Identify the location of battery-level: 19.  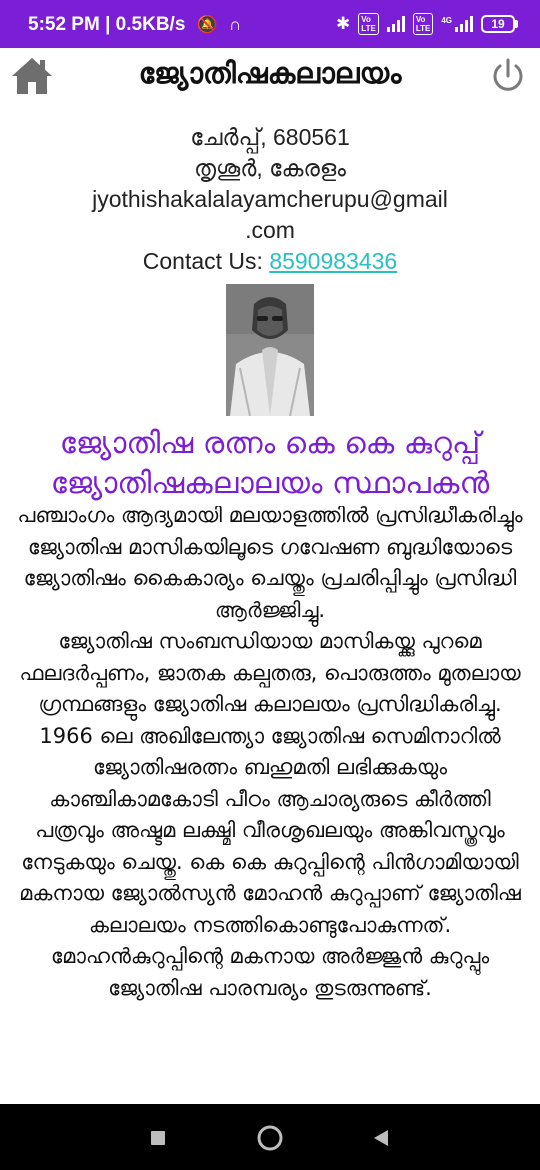
(498, 24).